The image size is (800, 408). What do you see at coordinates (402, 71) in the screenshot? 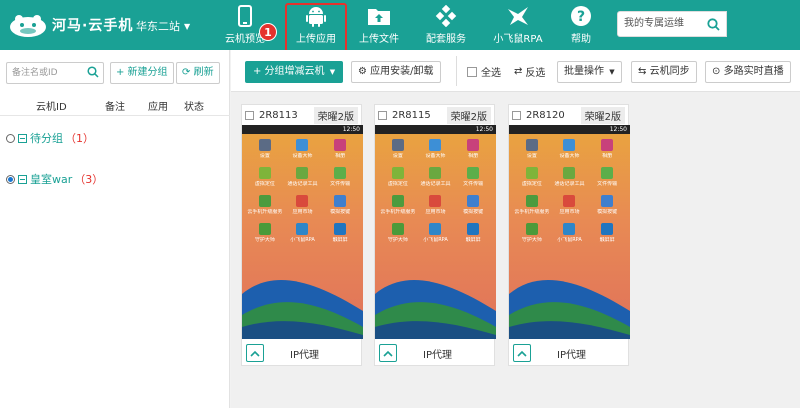
I see `app-install-label: 应用安装/卸载` at bounding box center [402, 71].